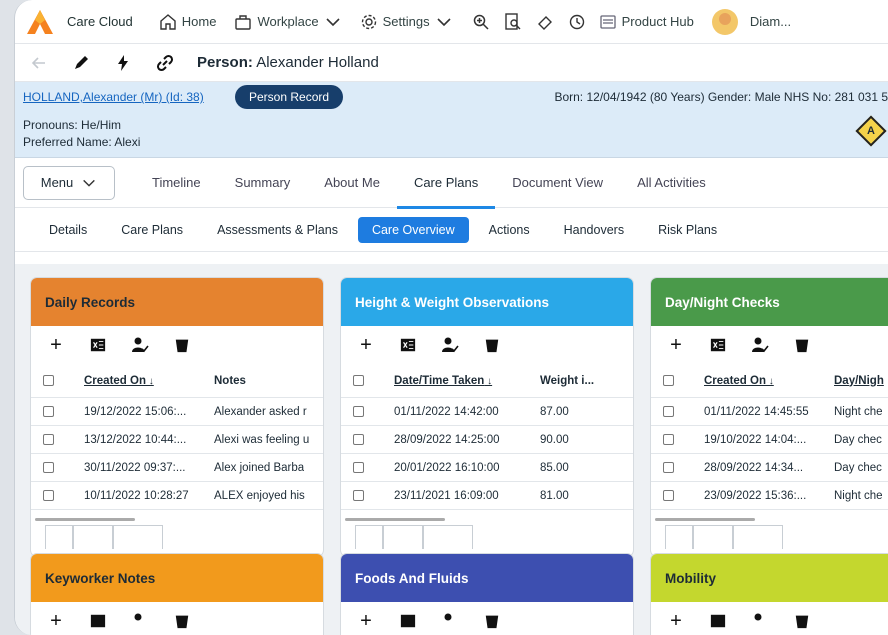 The width and height of the screenshot is (888, 635). Describe the element at coordinates (481, 22) in the screenshot. I see `zoom-in-icon` at that location.